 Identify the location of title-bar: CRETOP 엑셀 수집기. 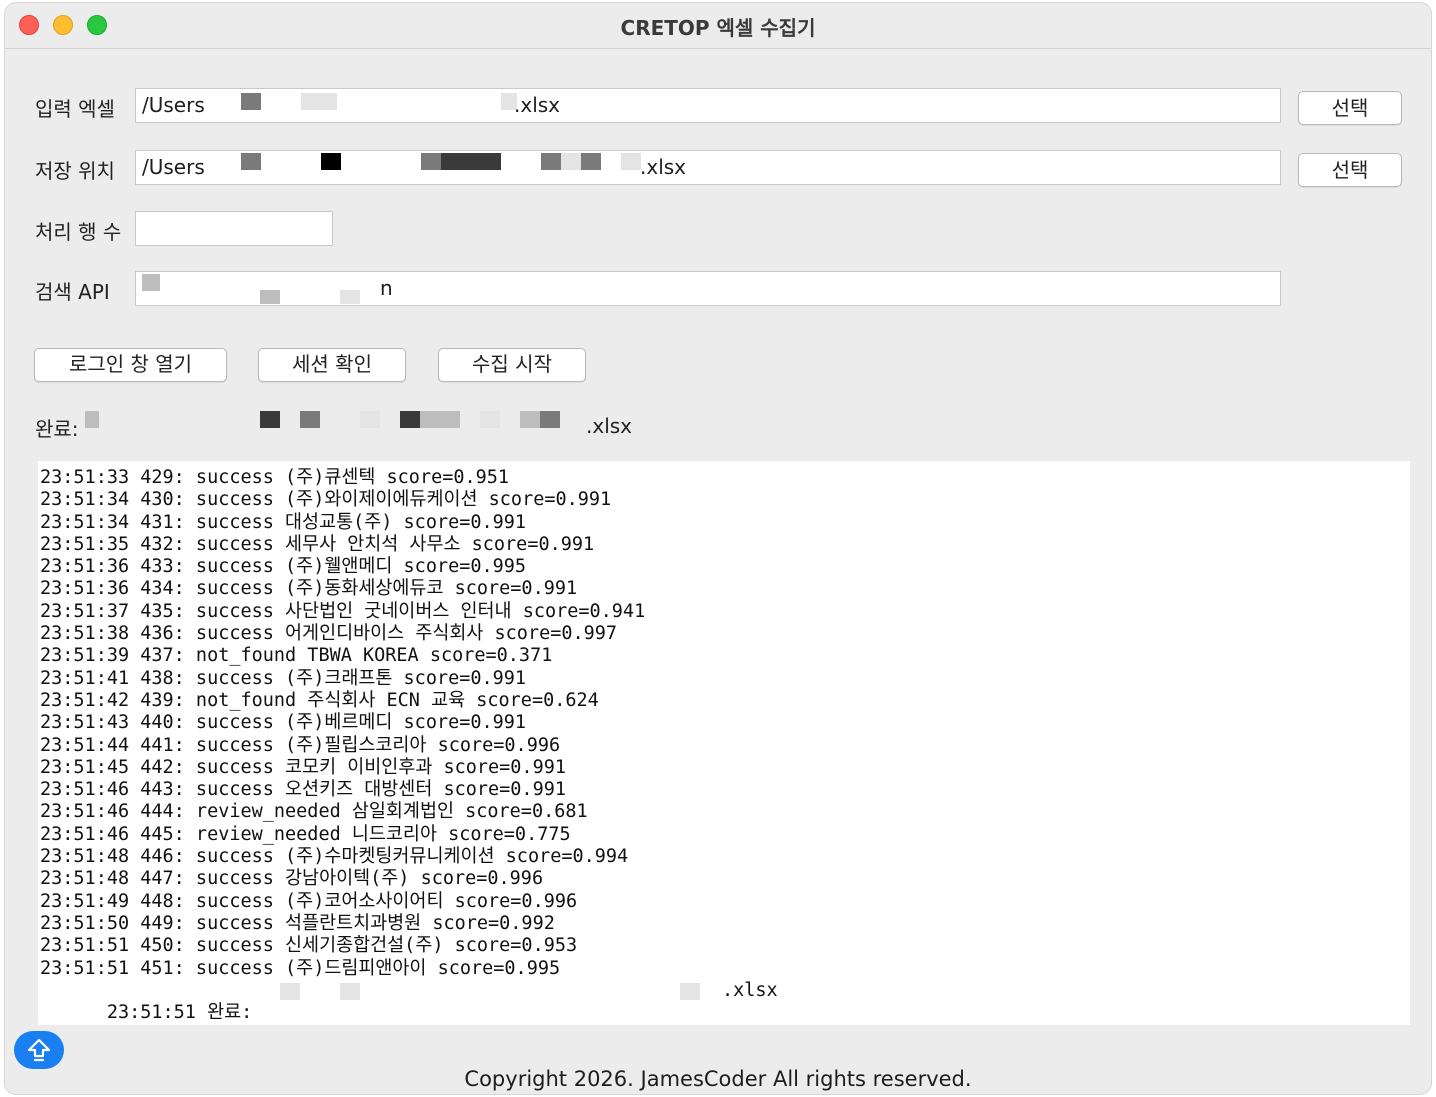
(718, 26).